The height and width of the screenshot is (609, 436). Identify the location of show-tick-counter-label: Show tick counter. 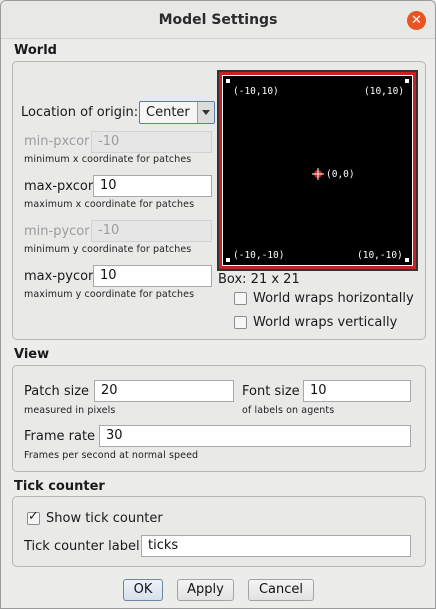
(104, 518).